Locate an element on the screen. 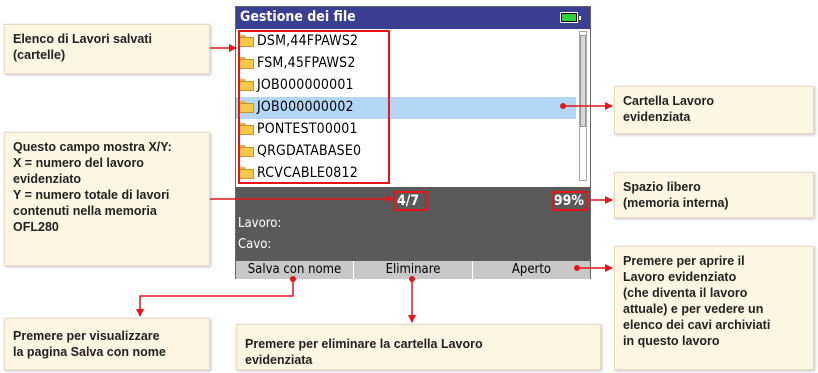  open-button: Aperto is located at coordinates (531, 270).